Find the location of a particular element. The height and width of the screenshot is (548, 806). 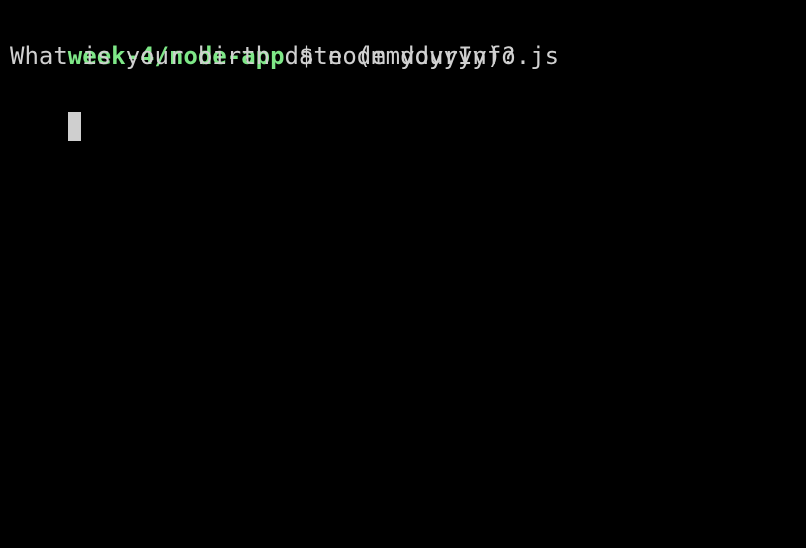

text-cursor is located at coordinates (74, 126).